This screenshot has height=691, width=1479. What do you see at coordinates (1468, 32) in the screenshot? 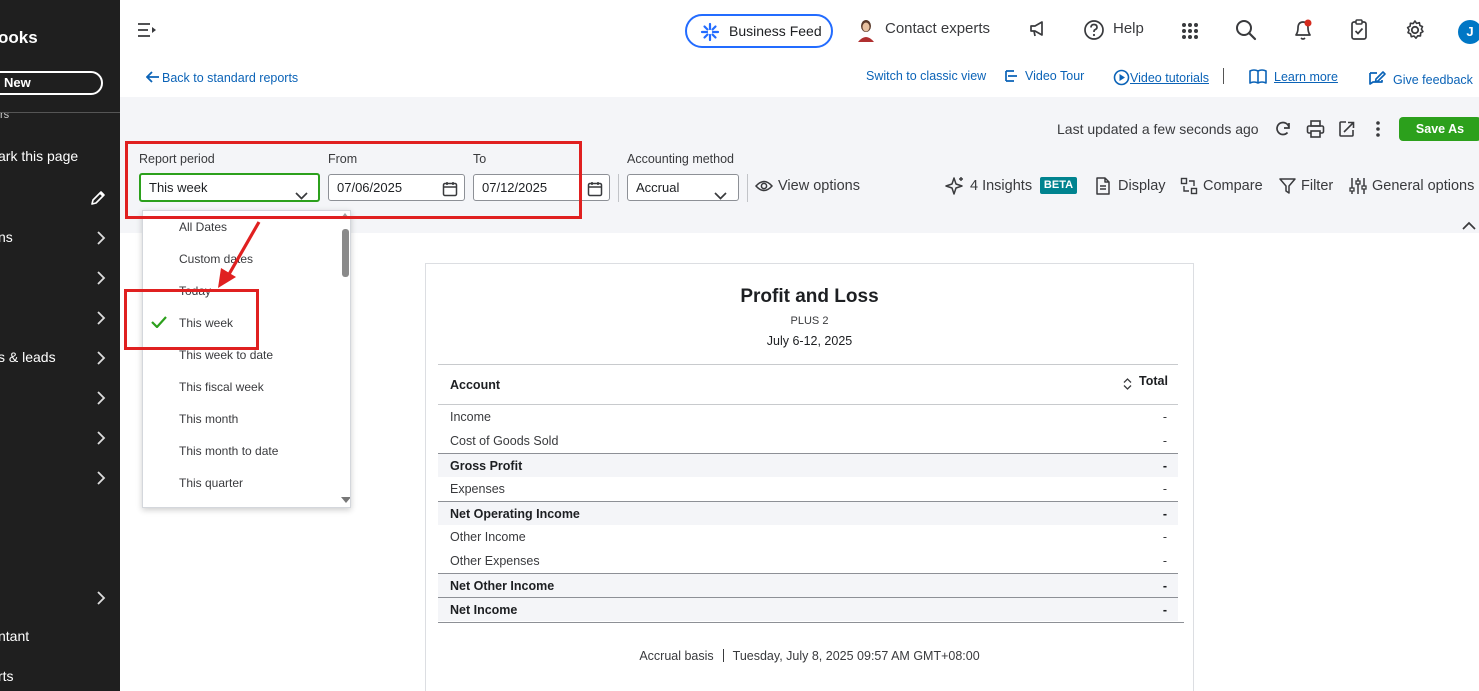
I see `user-avatar: J` at bounding box center [1468, 32].